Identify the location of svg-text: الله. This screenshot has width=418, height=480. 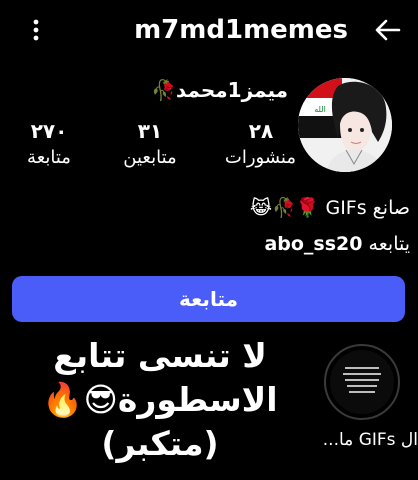
(320, 109).